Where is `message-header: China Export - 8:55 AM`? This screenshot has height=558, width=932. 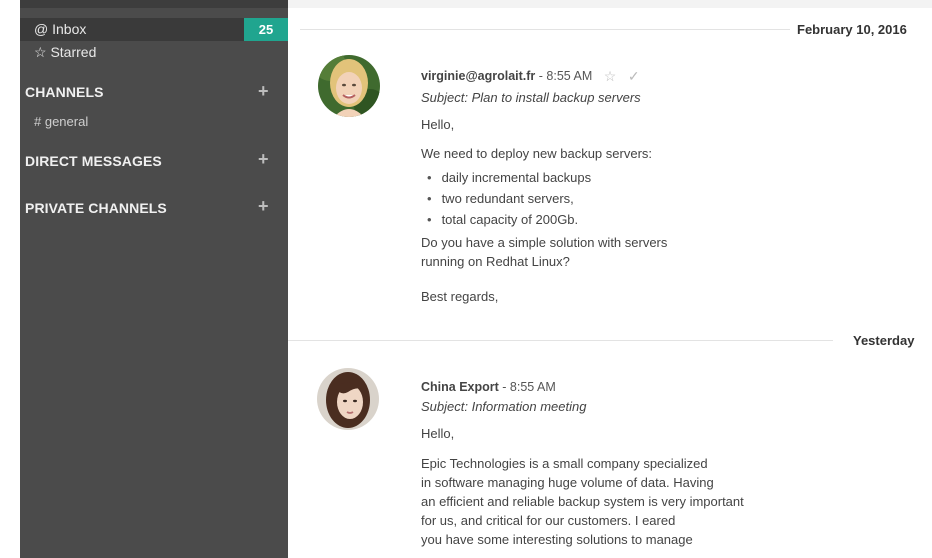
message-header: China Export - 8:55 AM is located at coordinates (582, 387).